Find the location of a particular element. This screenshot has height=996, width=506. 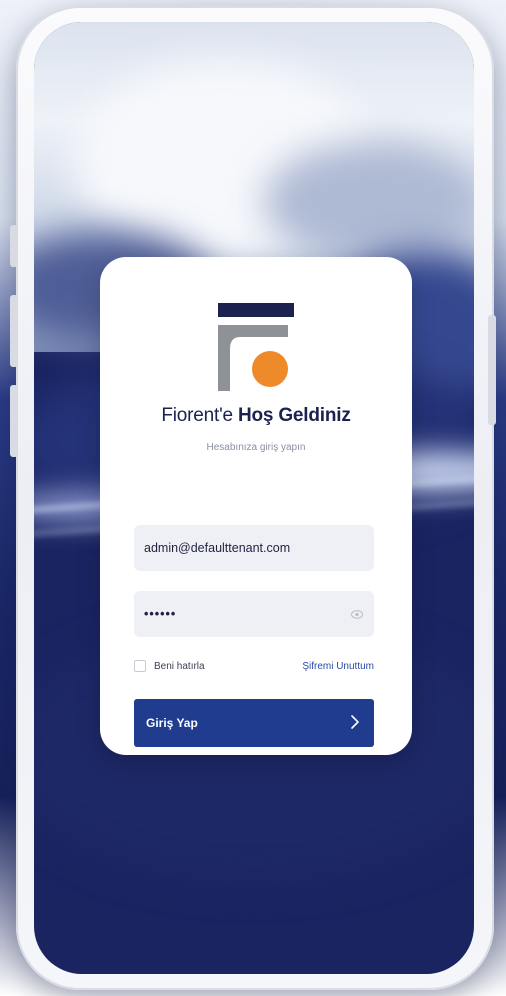

chevron-right-icon is located at coordinates (355, 723).